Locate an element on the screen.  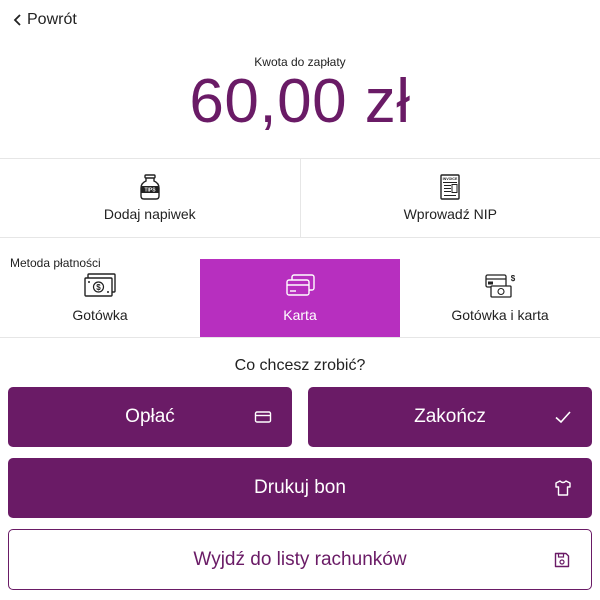
tip-jar-icon: TIPS is located at coordinates (150, 187).